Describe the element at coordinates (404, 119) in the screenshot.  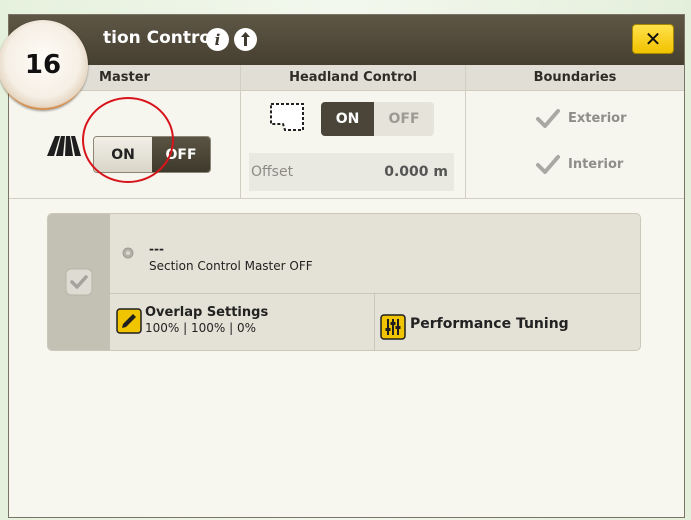
I see `headland-off-option: OFF` at that location.